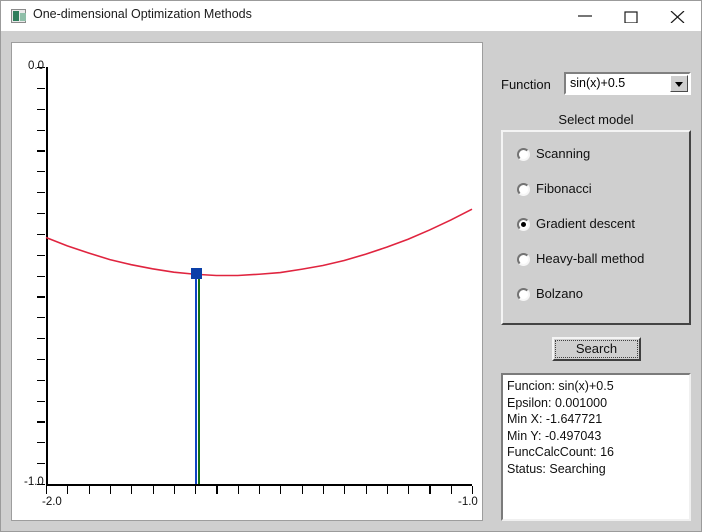  I want to click on minimize-button, so click(586, 15).